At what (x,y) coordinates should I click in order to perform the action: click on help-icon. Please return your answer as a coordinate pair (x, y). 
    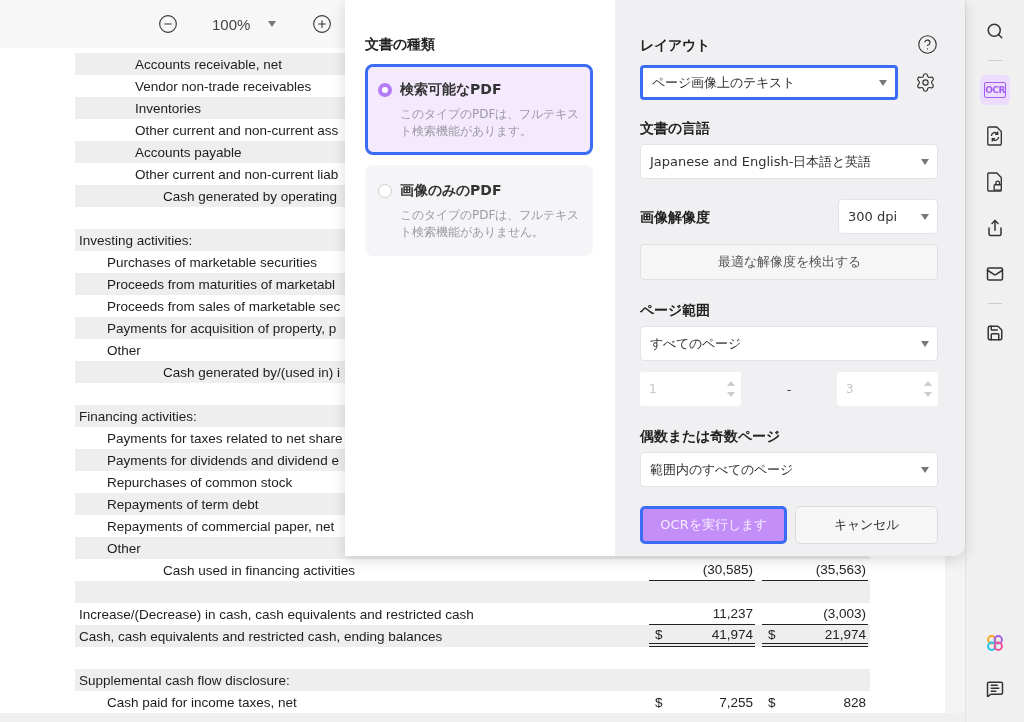
    Looking at the image, I should click on (927, 44).